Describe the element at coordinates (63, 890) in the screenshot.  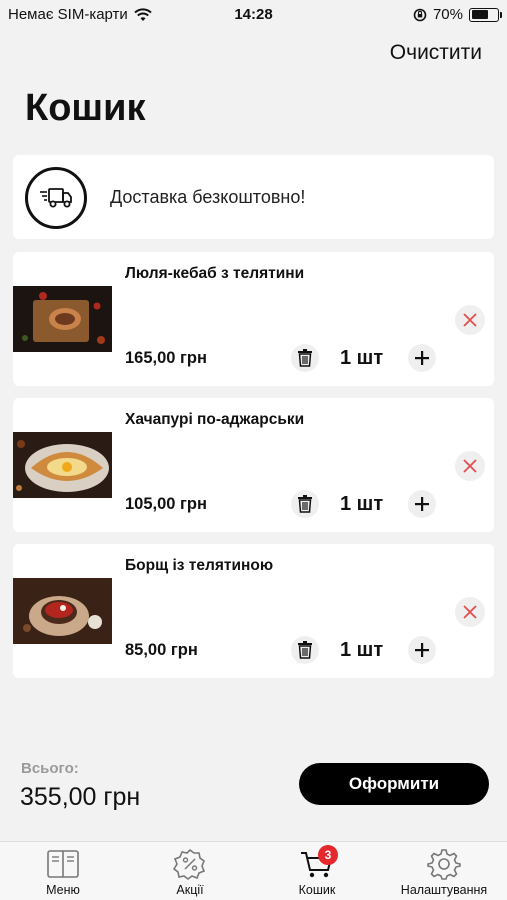
I see `tab-label: Меню` at that location.